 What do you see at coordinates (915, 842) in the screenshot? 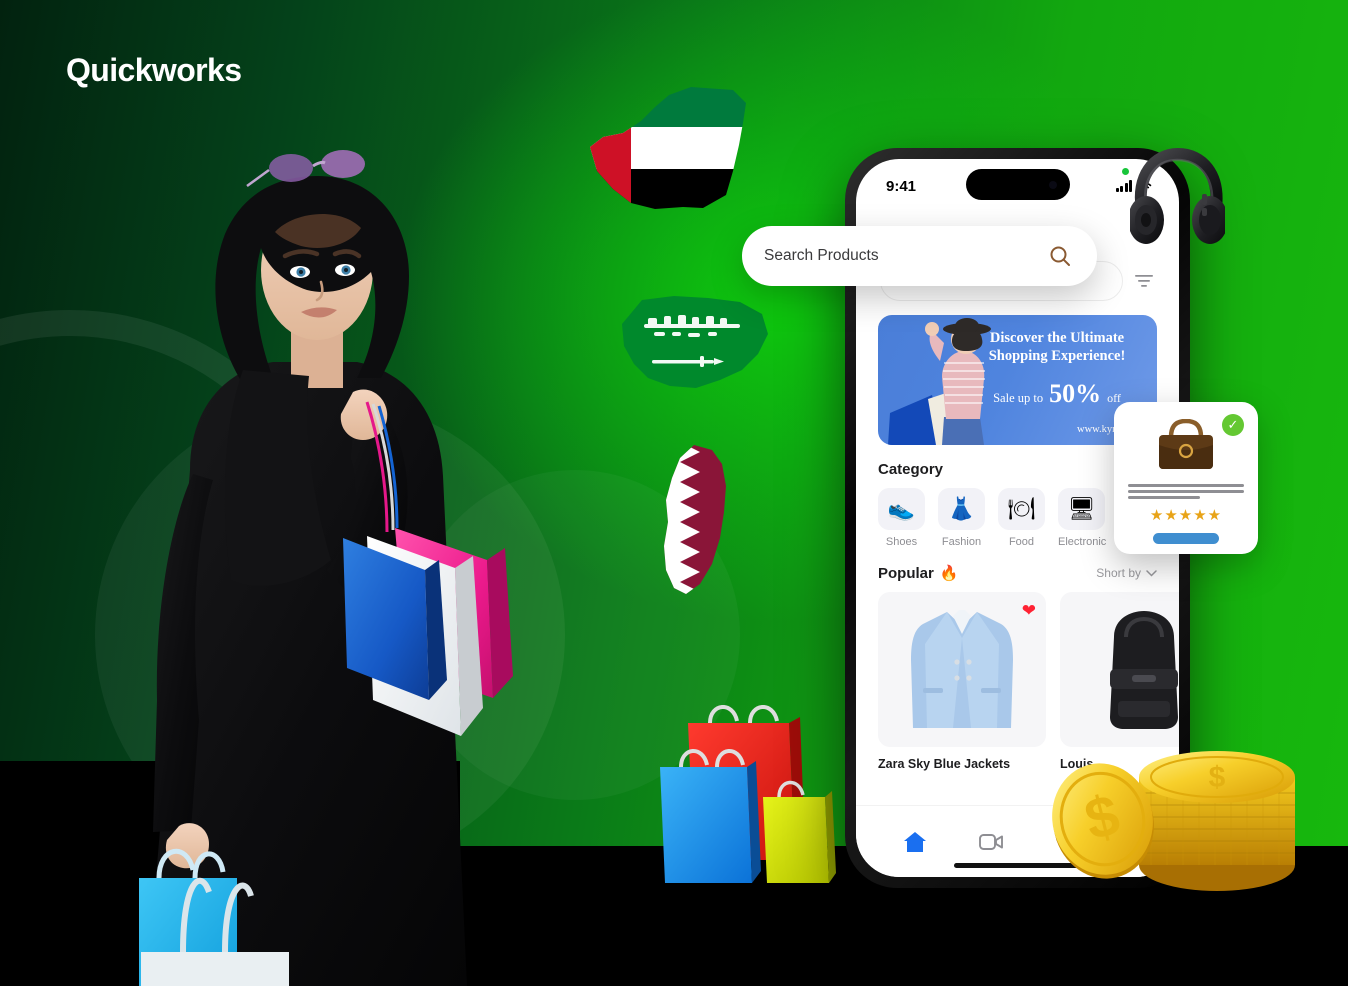
I see `home-icon` at bounding box center [915, 842].